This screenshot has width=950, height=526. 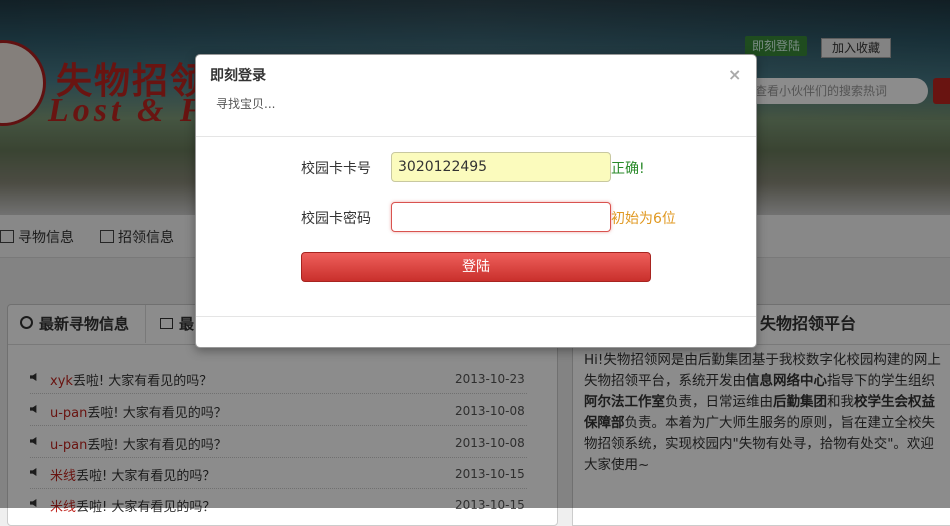 What do you see at coordinates (476, 316) in the screenshot?
I see `modal-footer` at bounding box center [476, 316].